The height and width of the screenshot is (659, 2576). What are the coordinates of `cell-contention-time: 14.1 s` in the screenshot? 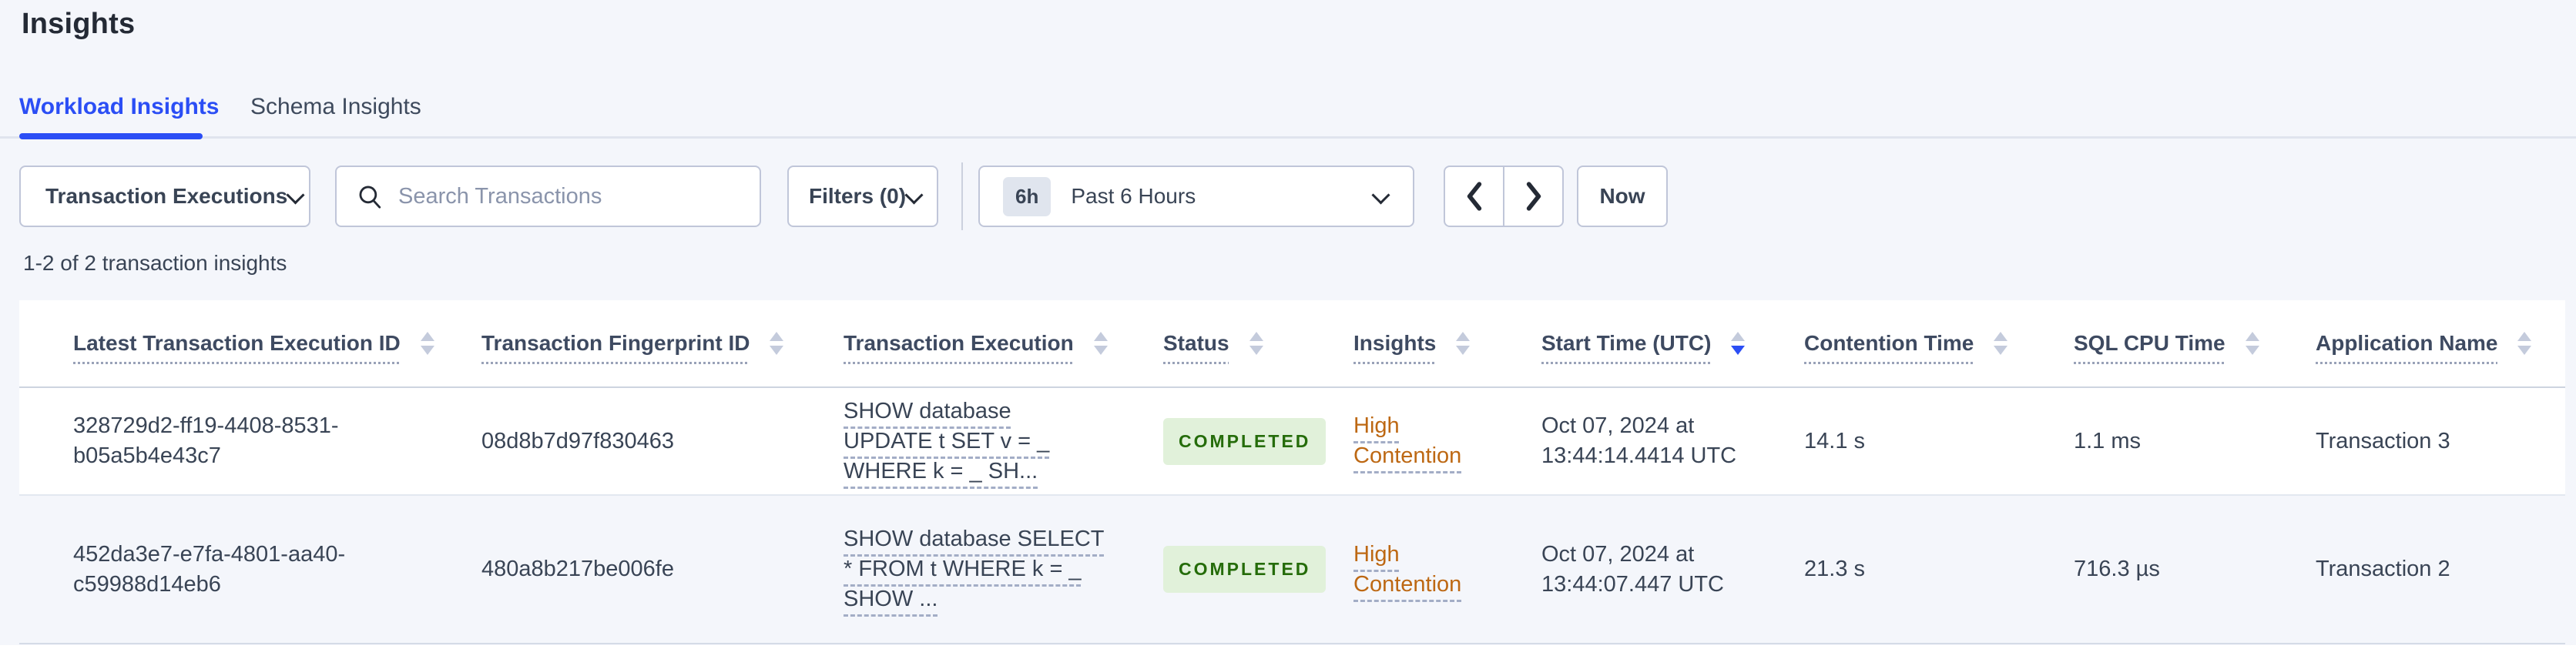 It's located at (1939, 441).